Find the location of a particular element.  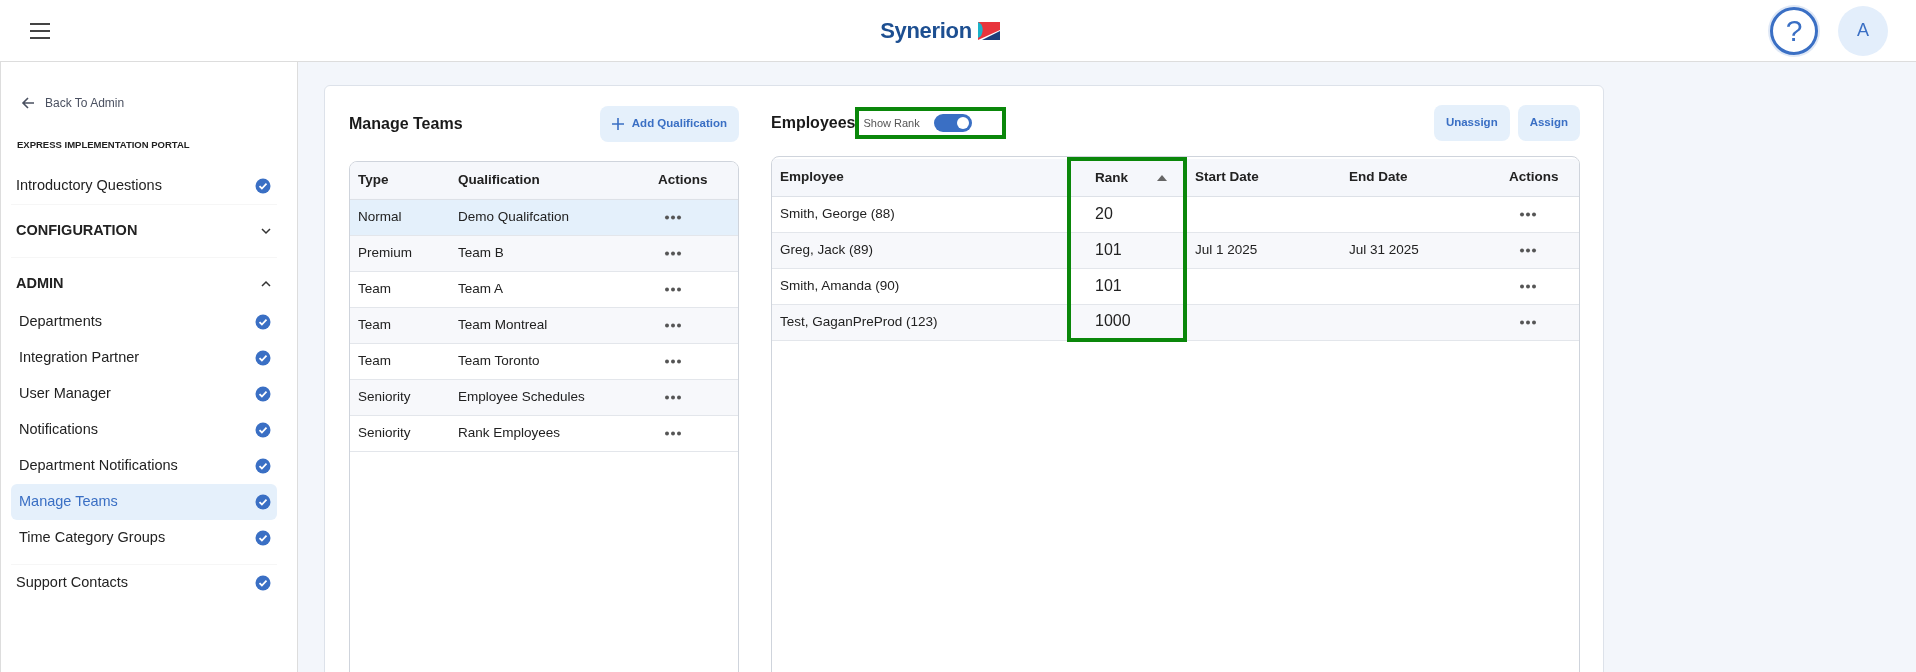

section-label: ADMIN is located at coordinates (40, 284).